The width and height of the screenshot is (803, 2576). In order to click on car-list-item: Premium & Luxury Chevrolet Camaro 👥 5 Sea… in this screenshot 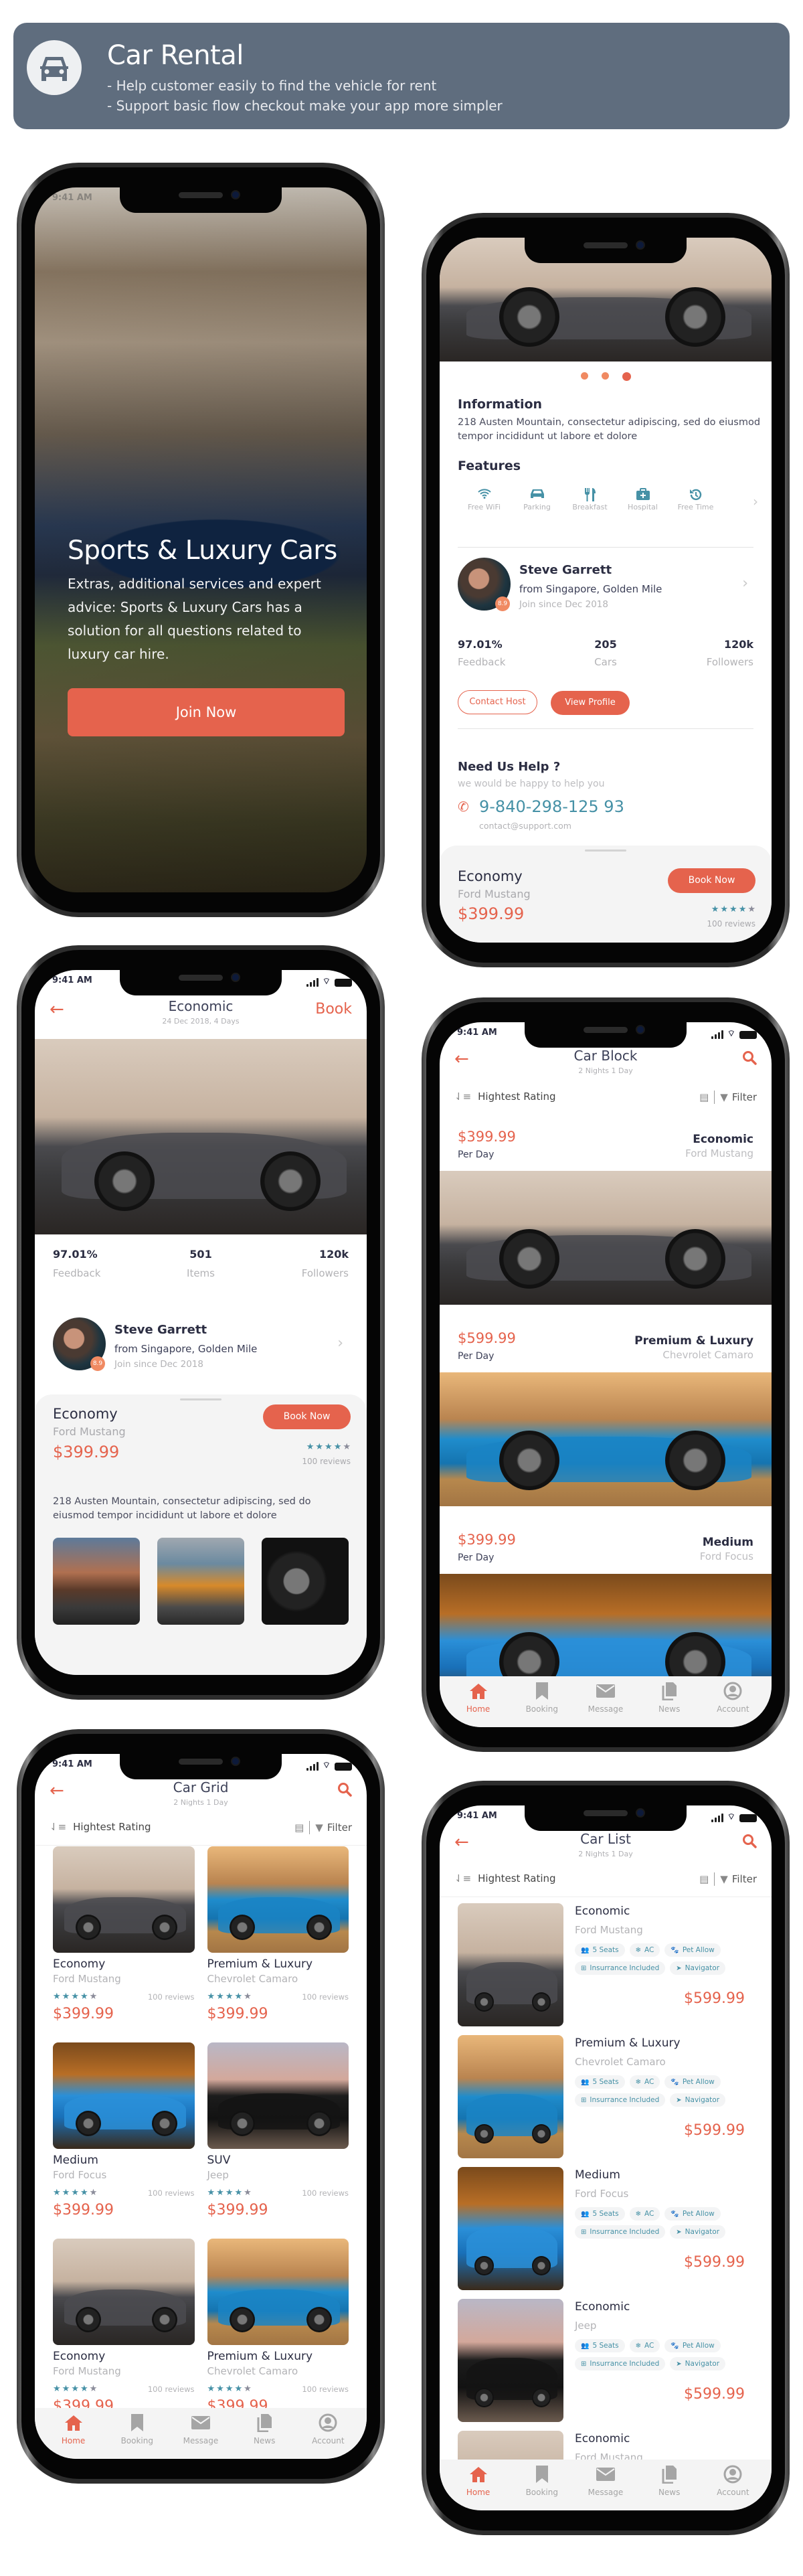, I will do `click(608, 2101)`.